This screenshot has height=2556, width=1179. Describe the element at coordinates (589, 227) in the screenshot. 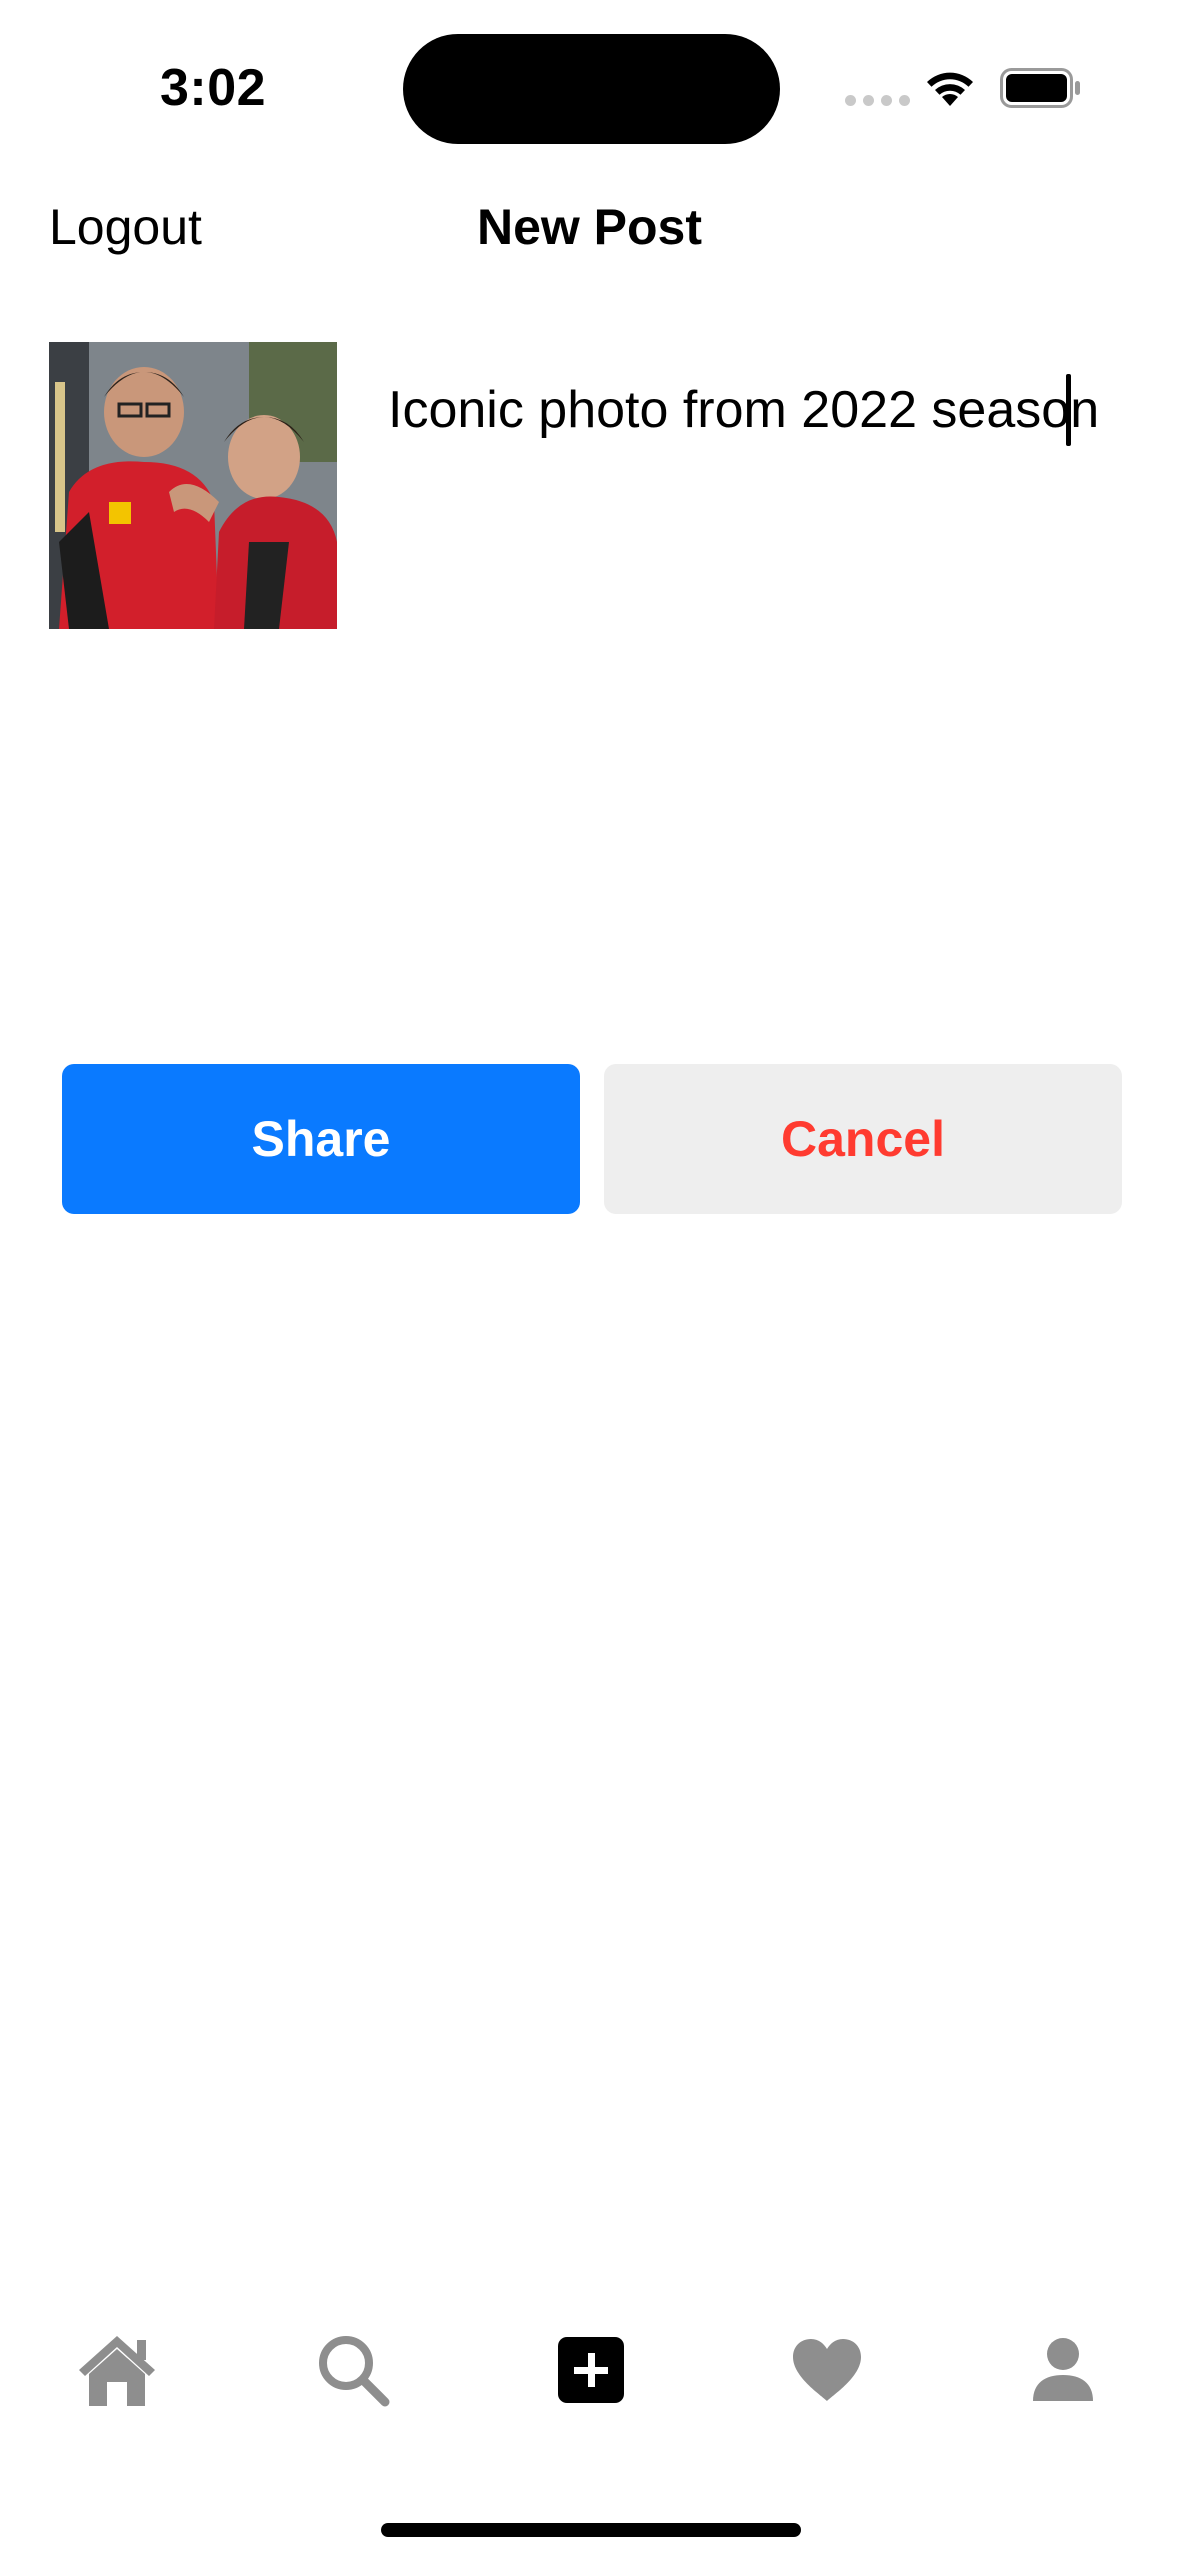

I see `page-title: New Post` at that location.